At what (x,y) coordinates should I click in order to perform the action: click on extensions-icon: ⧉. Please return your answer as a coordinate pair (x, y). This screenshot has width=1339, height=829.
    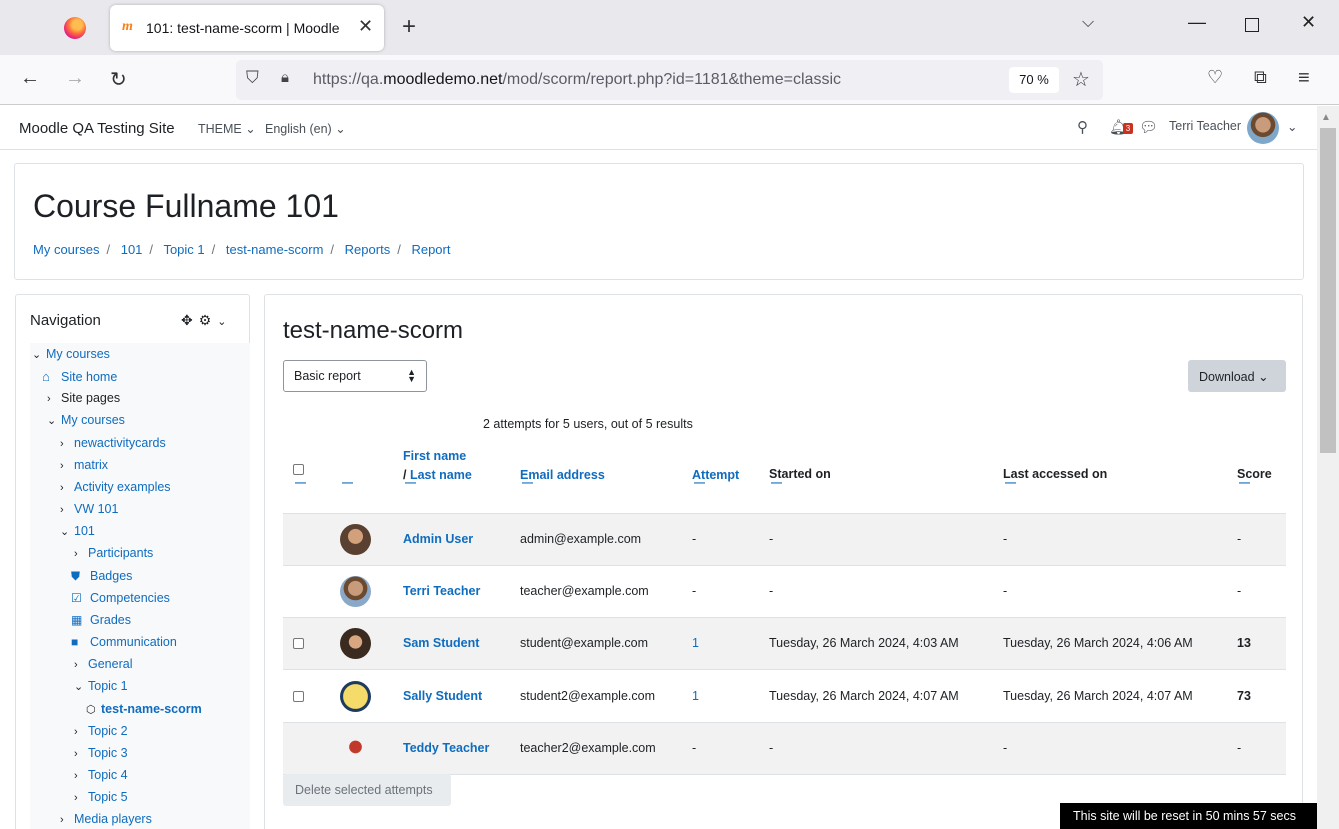
    Looking at the image, I should click on (1260, 77).